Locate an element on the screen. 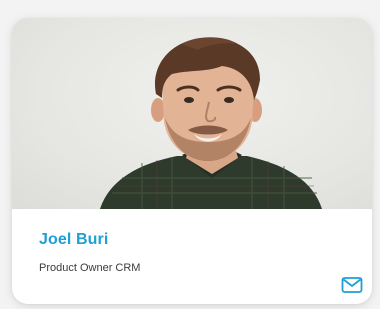 The image size is (380, 309). profile-role: Product Owner CRM is located at coordinates (90, 268).